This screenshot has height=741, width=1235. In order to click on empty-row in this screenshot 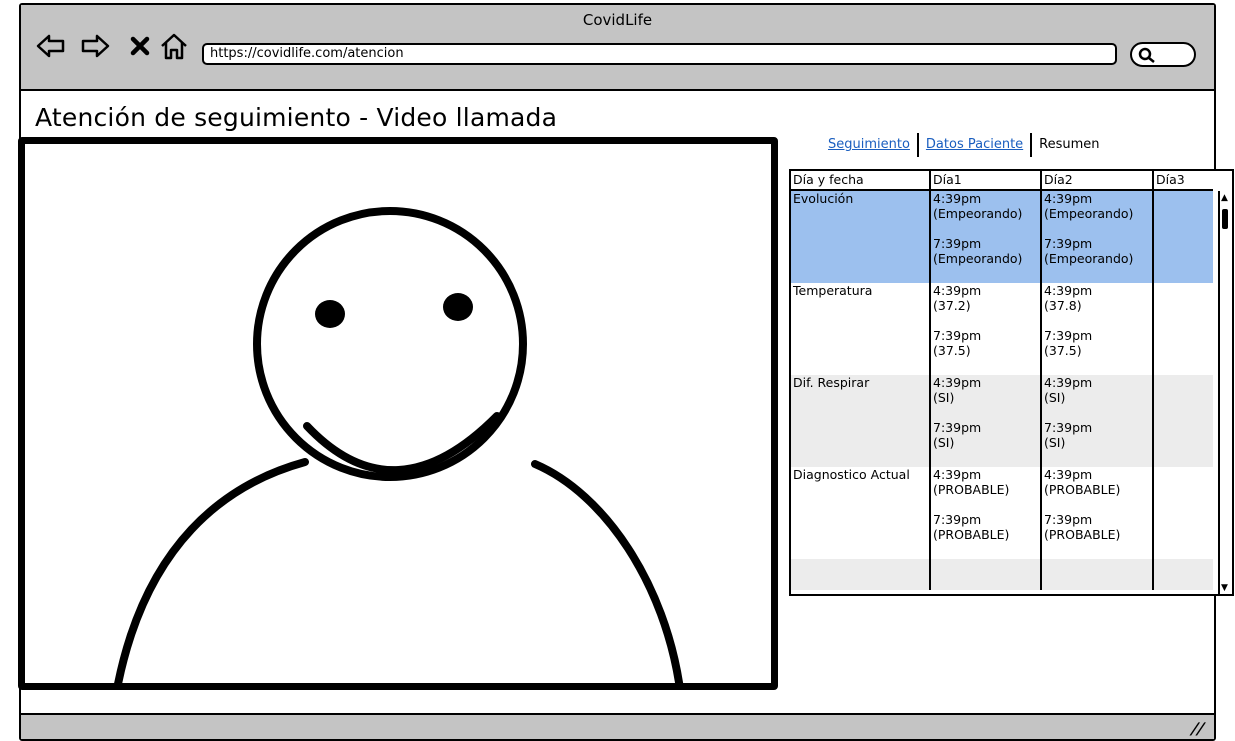, I will do `click(1002, 574)`.